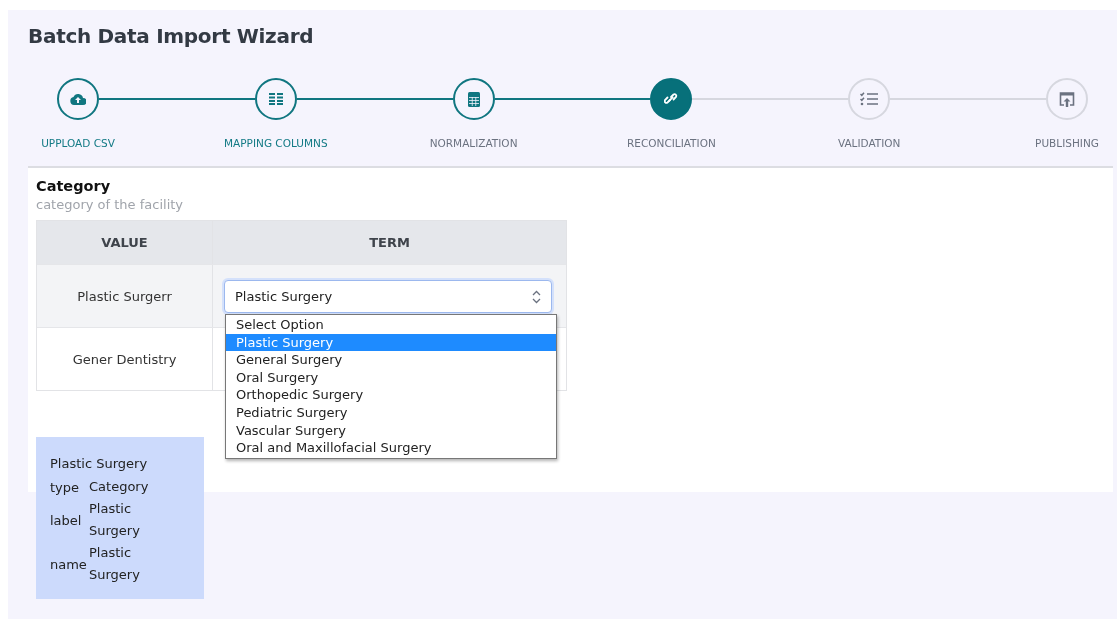 The width and height of the screenshot is (1117, 619). I want to click on property-key: label, so click(69, 520).